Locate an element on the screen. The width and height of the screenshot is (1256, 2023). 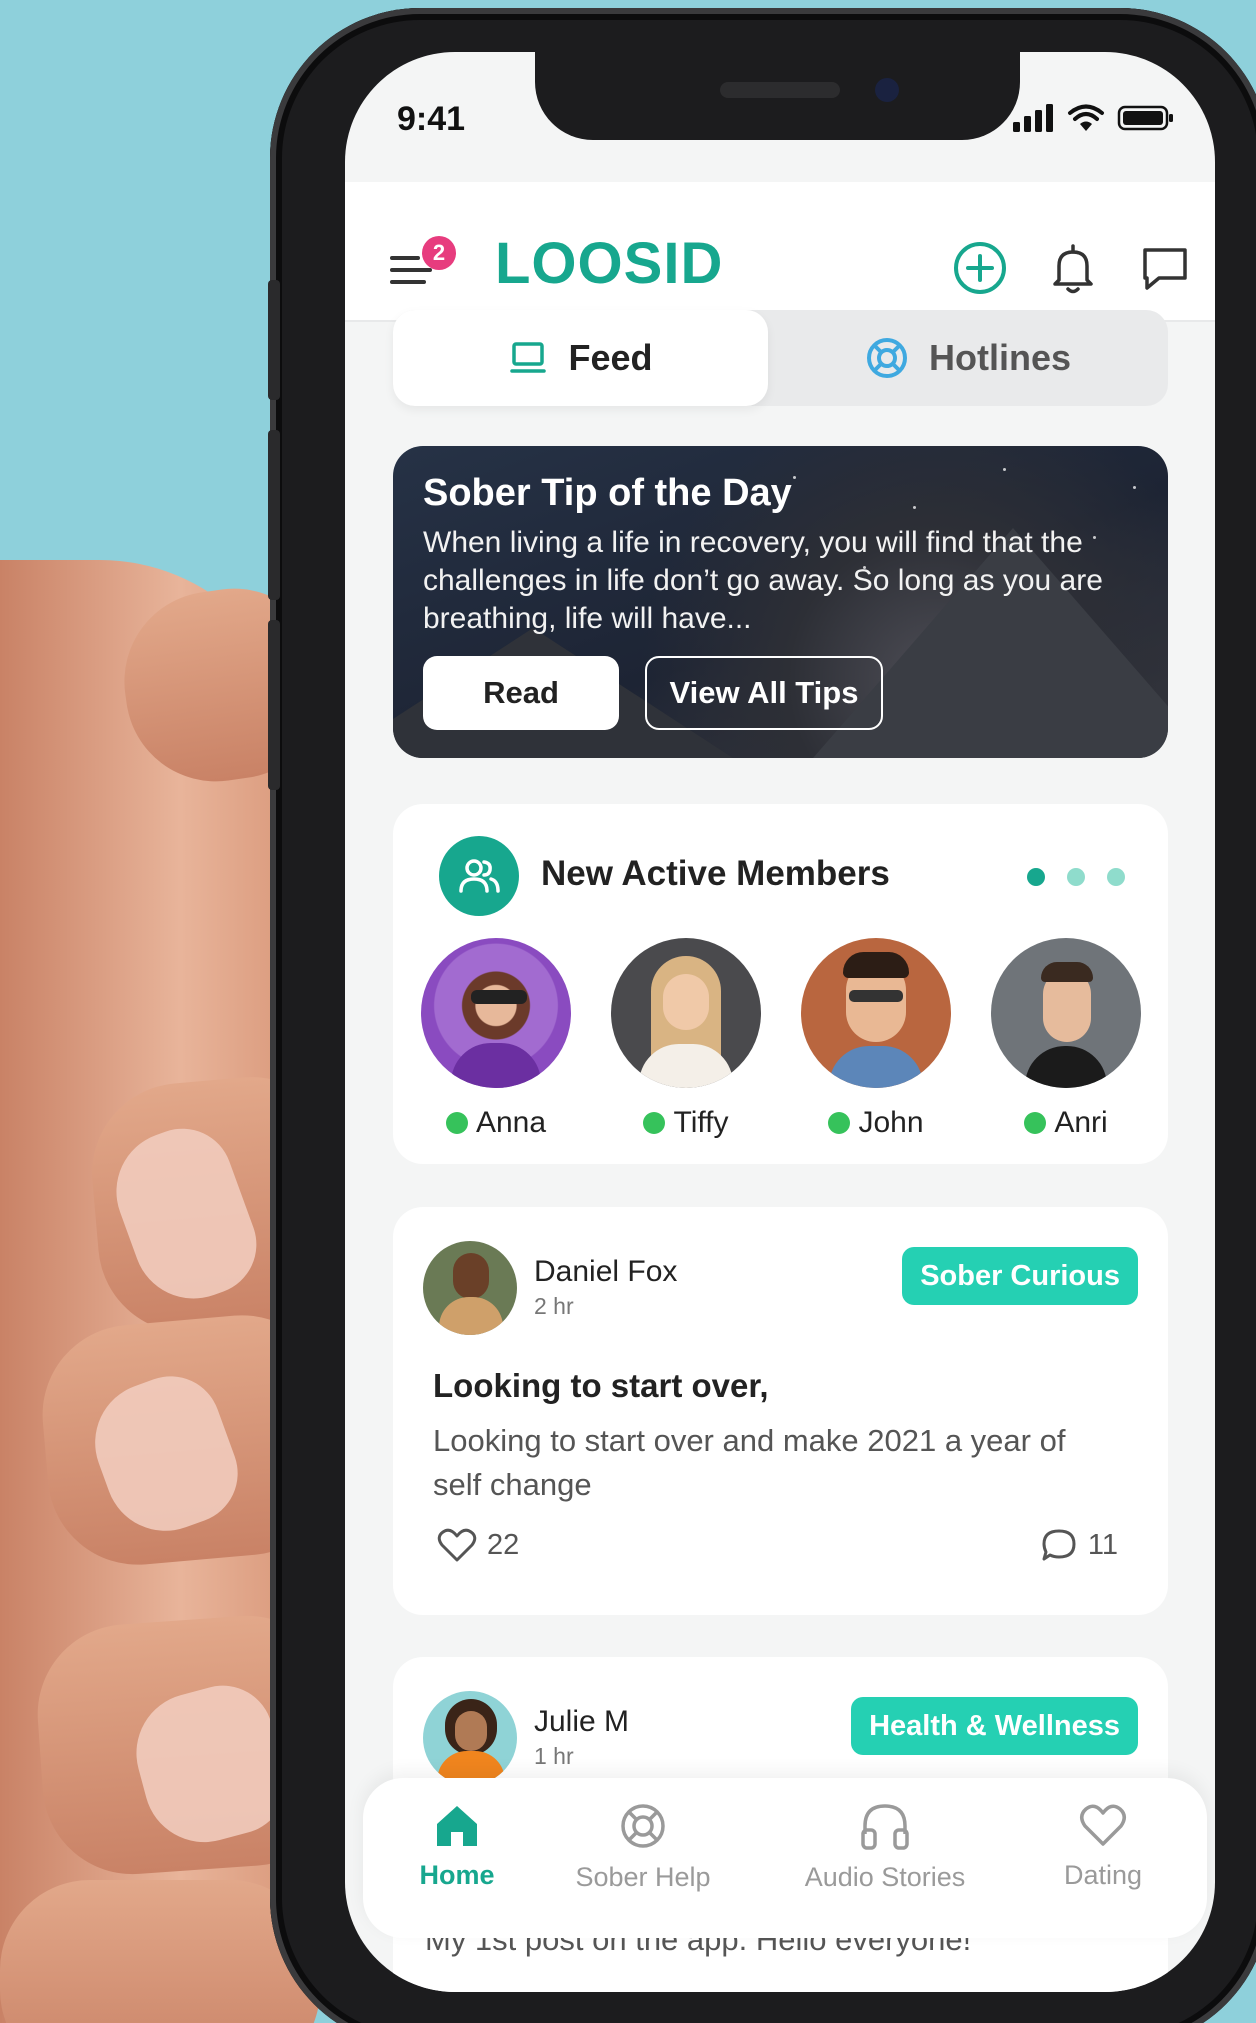
member-john: John is located at coordinates (876, 1039).